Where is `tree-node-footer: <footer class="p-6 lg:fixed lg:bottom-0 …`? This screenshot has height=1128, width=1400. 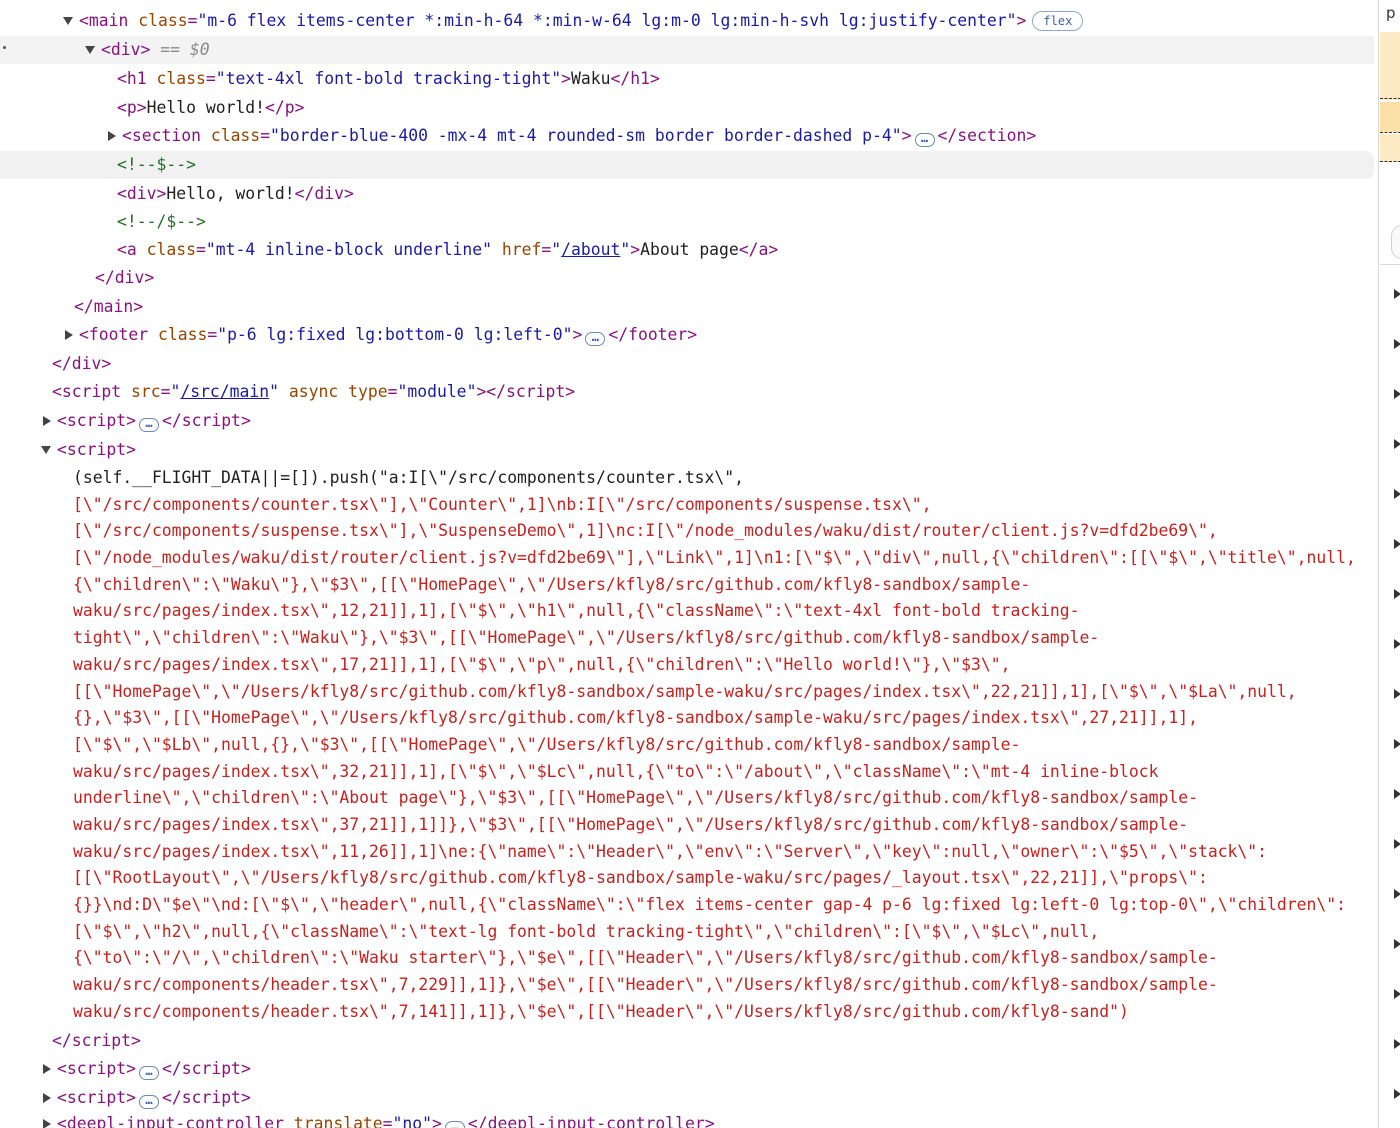 tree-node-footer: <footer class="p-6 lg:fixed lg:bottom-0 … is located at coordinates (687, 335).